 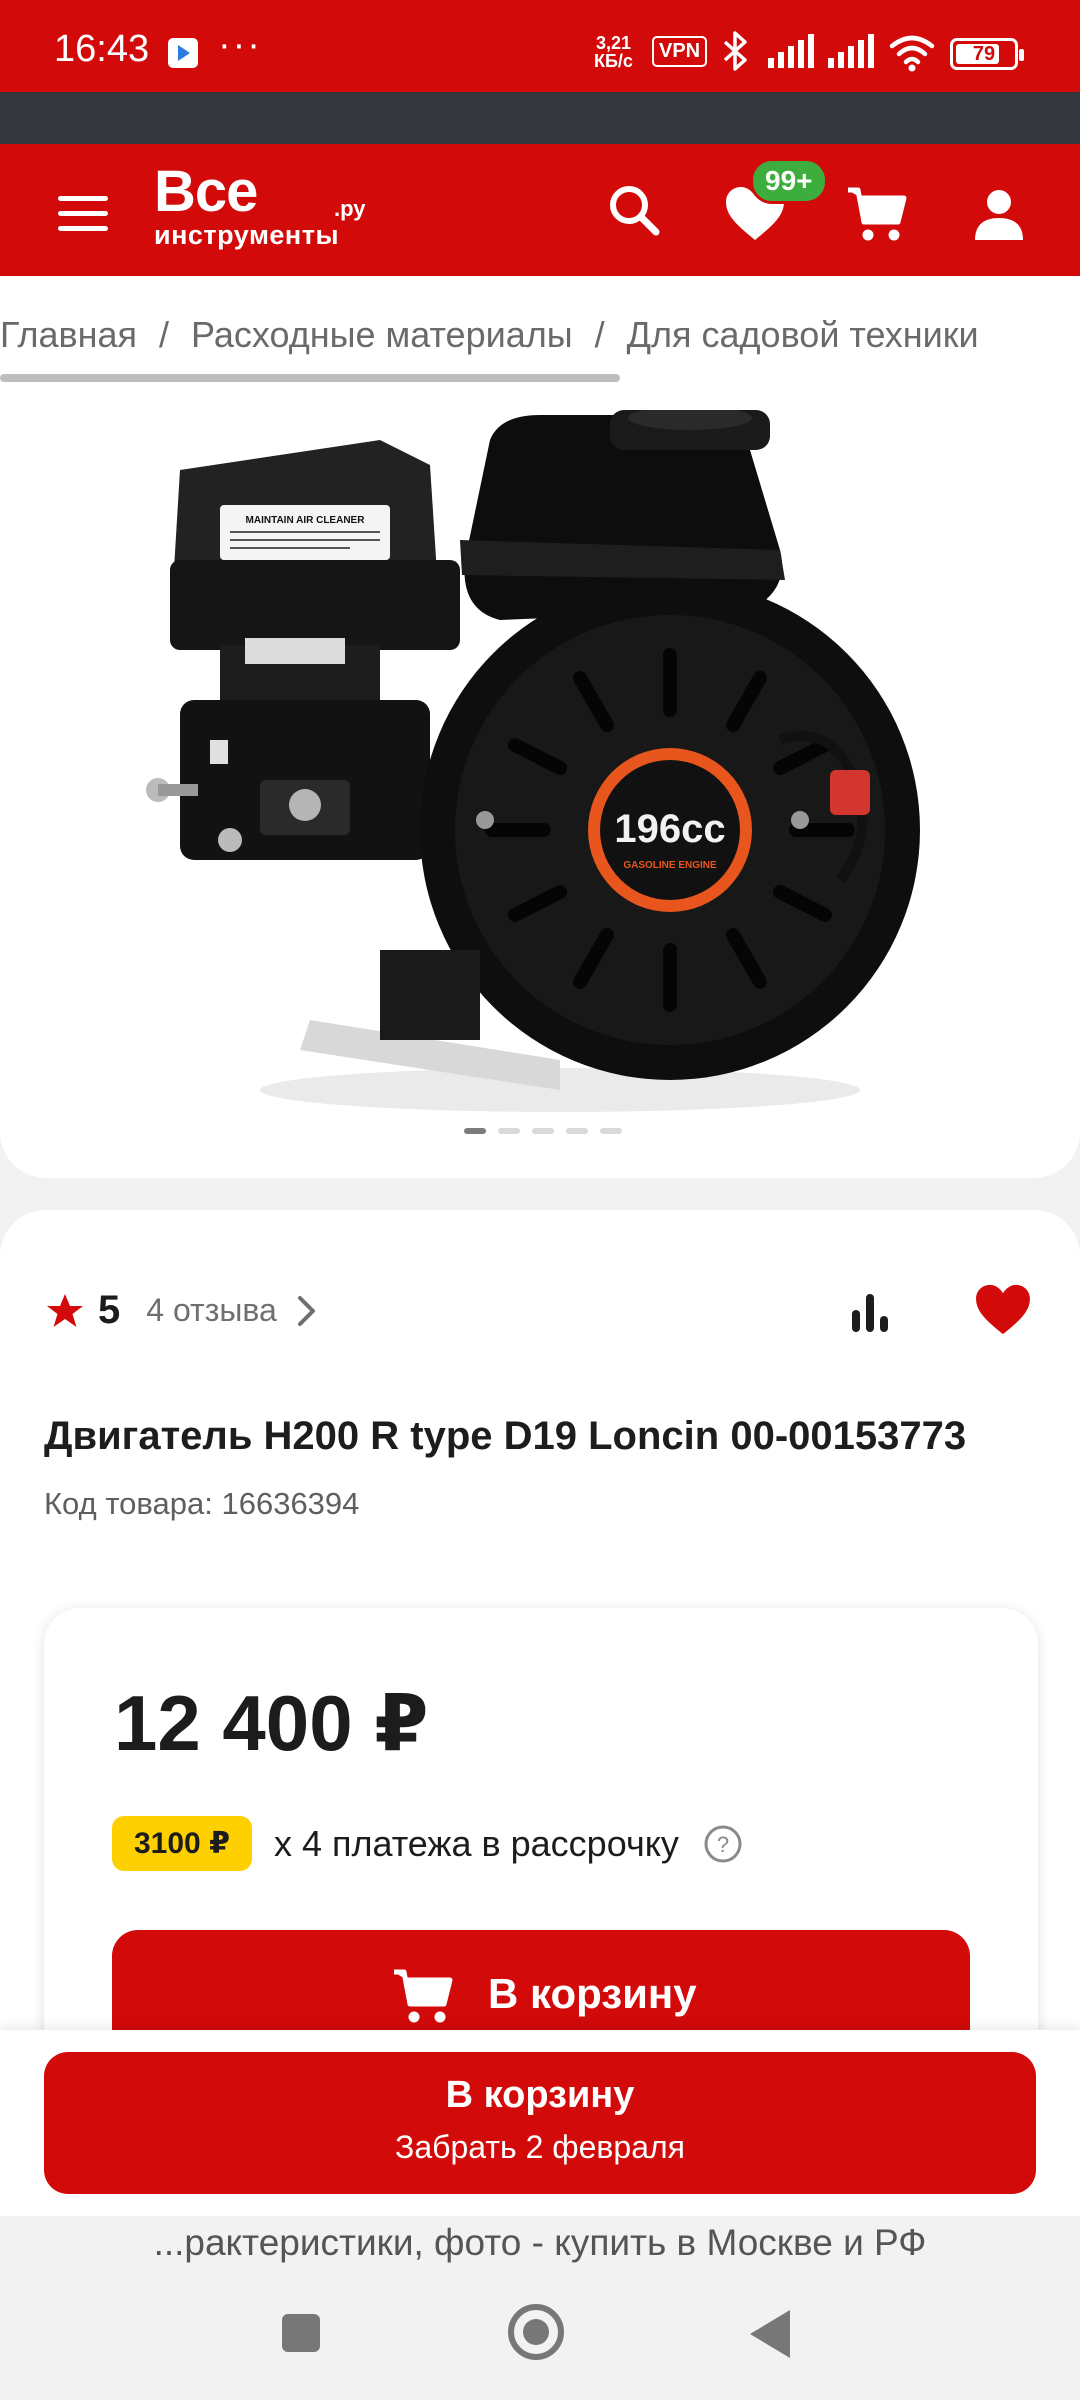 What do you see at coordinates (770, 2334) in the screenshot?
I see `back-button` at bounding box center [770, 2334].